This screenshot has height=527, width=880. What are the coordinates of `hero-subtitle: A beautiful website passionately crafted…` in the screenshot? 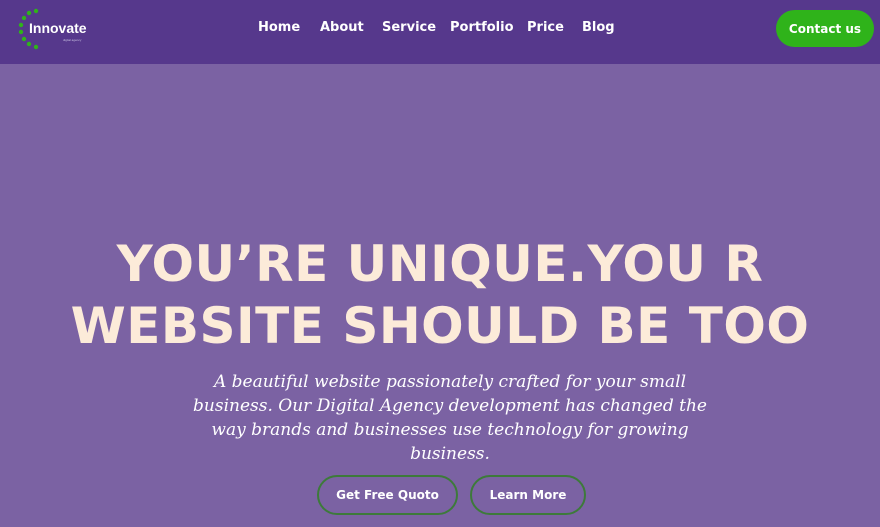 It's located at (450, 418).